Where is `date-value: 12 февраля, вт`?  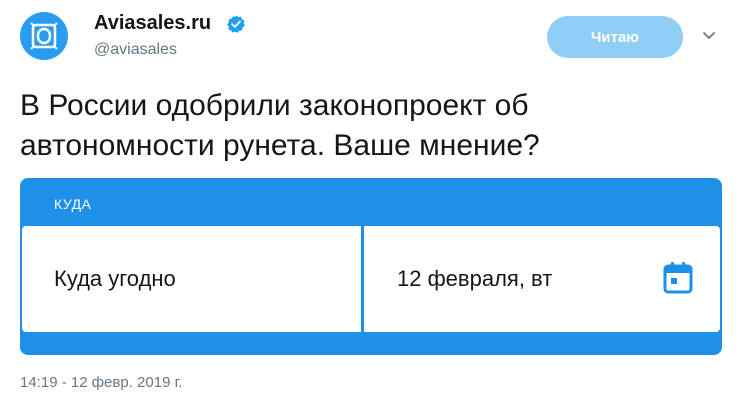
date-value: 12 февраля, вт is located at coordinates (475, 278).